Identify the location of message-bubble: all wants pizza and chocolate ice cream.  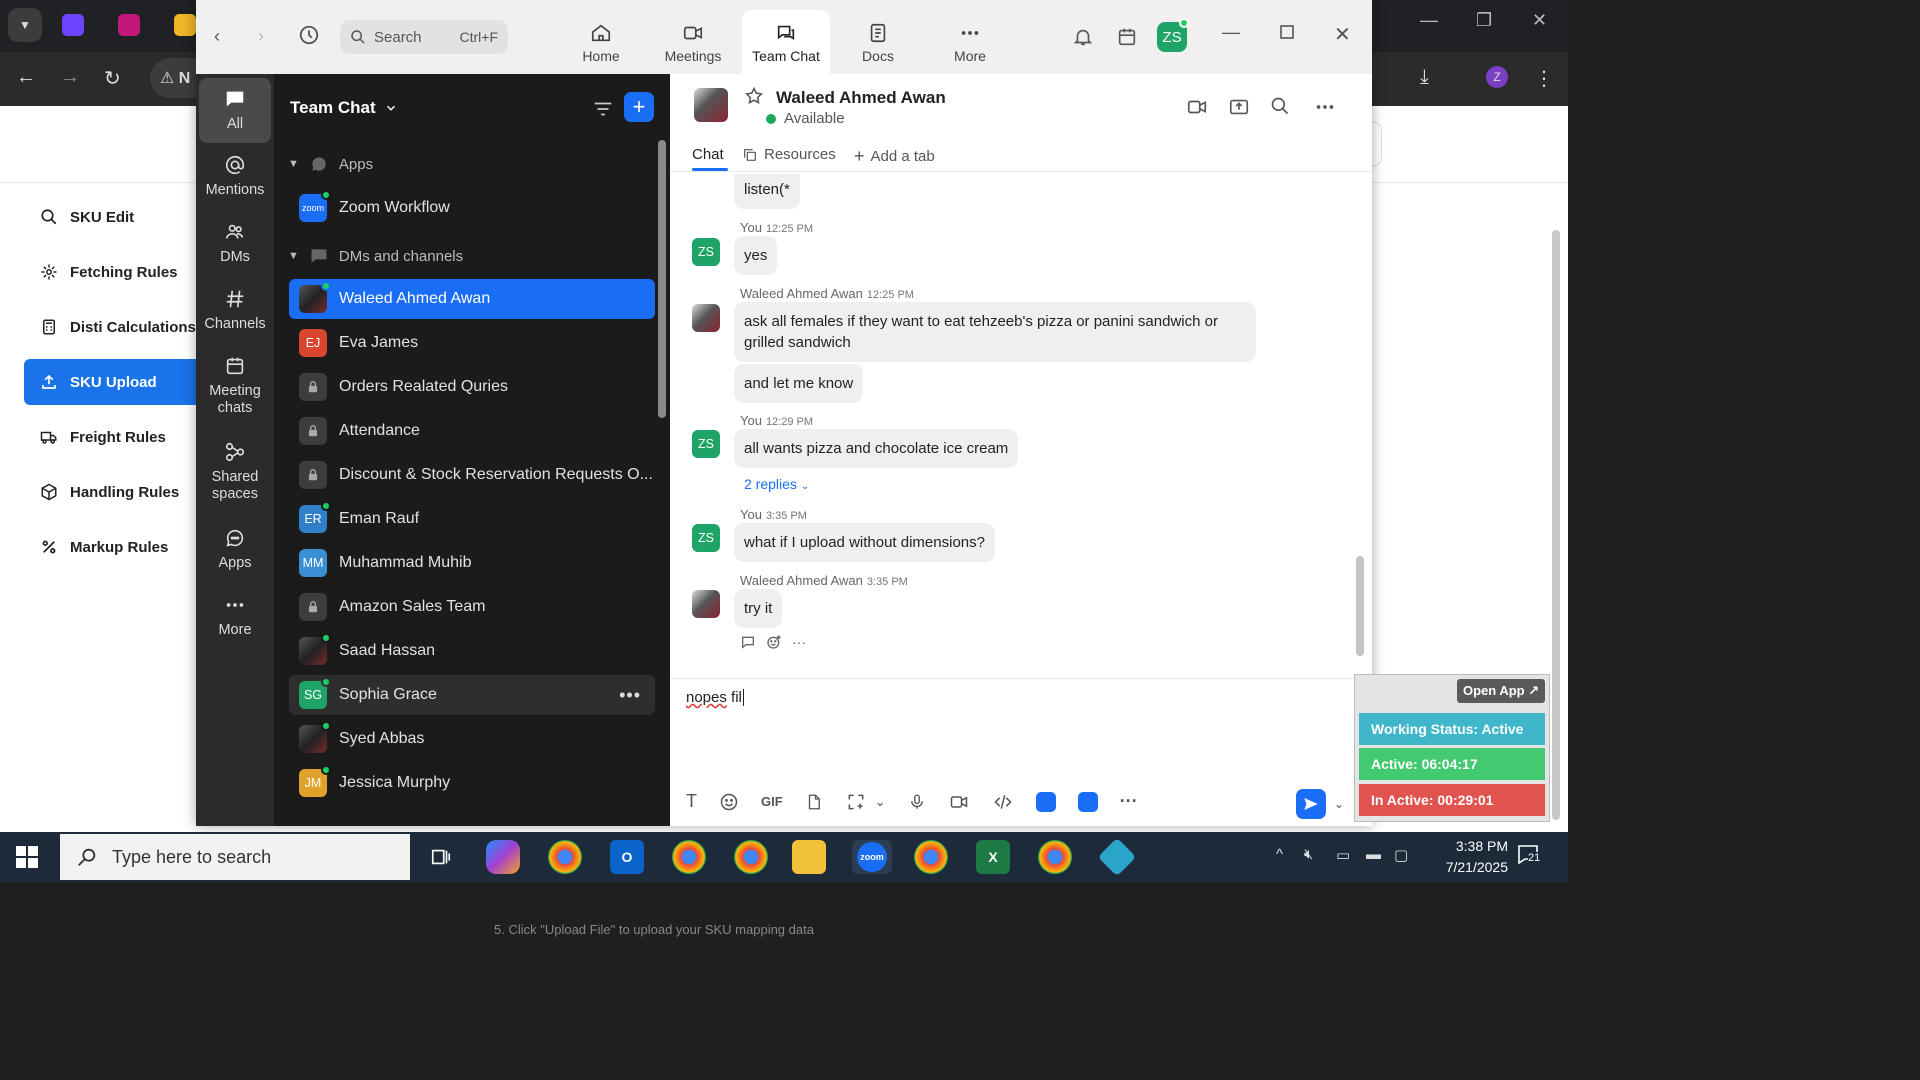
(876, 448).